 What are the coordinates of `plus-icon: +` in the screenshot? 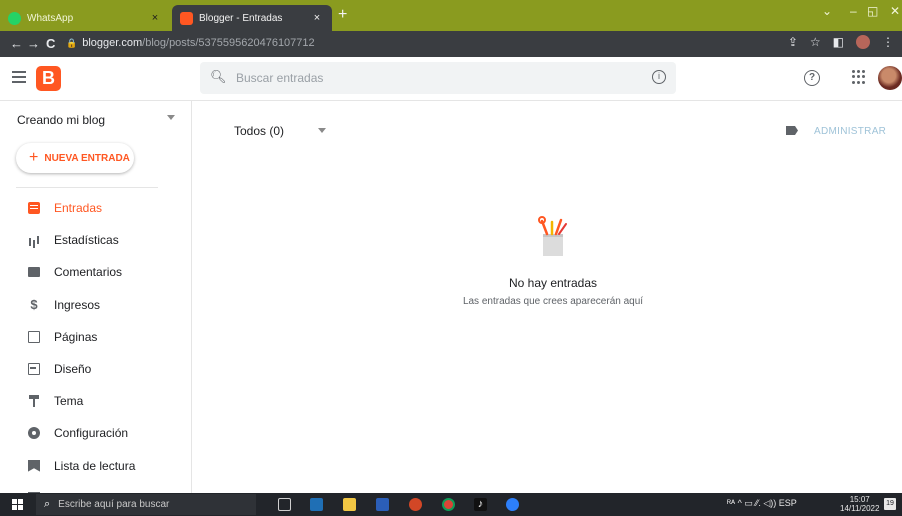 It's located at (34, 157).